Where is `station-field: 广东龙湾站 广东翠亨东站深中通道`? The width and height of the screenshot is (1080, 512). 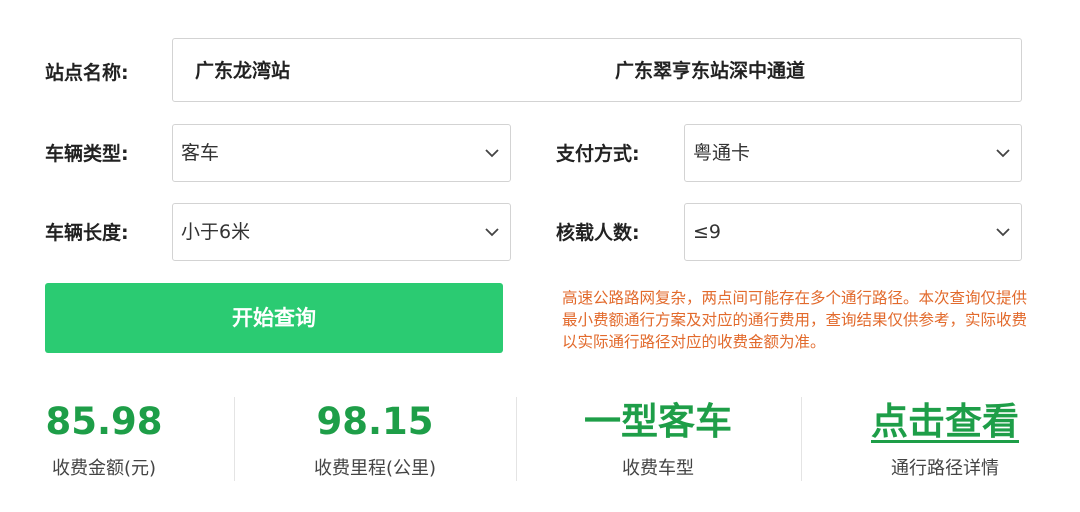
station-field: 广东龙湾站 广东翠亨东站深中通道 is located at coordinates (597, 70).